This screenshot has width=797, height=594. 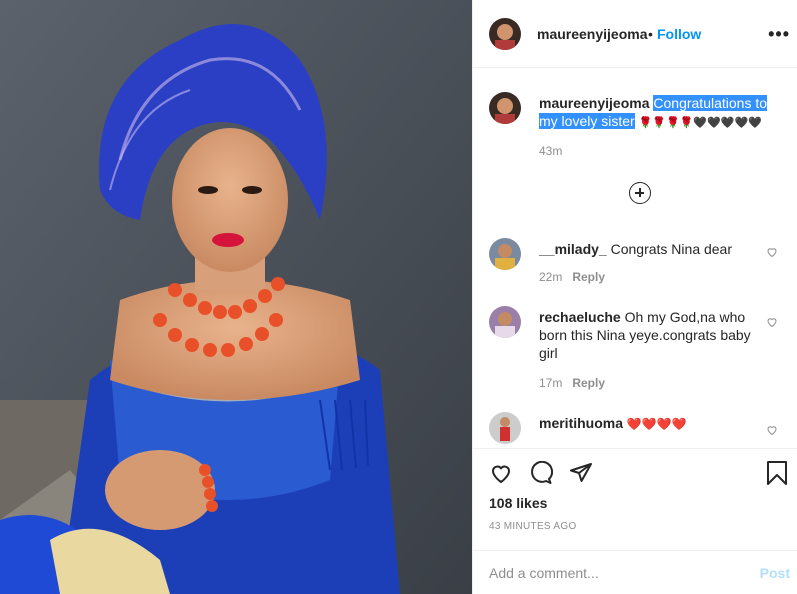 I want to click on more-options-icon: •••, so click(x=779, y=34).